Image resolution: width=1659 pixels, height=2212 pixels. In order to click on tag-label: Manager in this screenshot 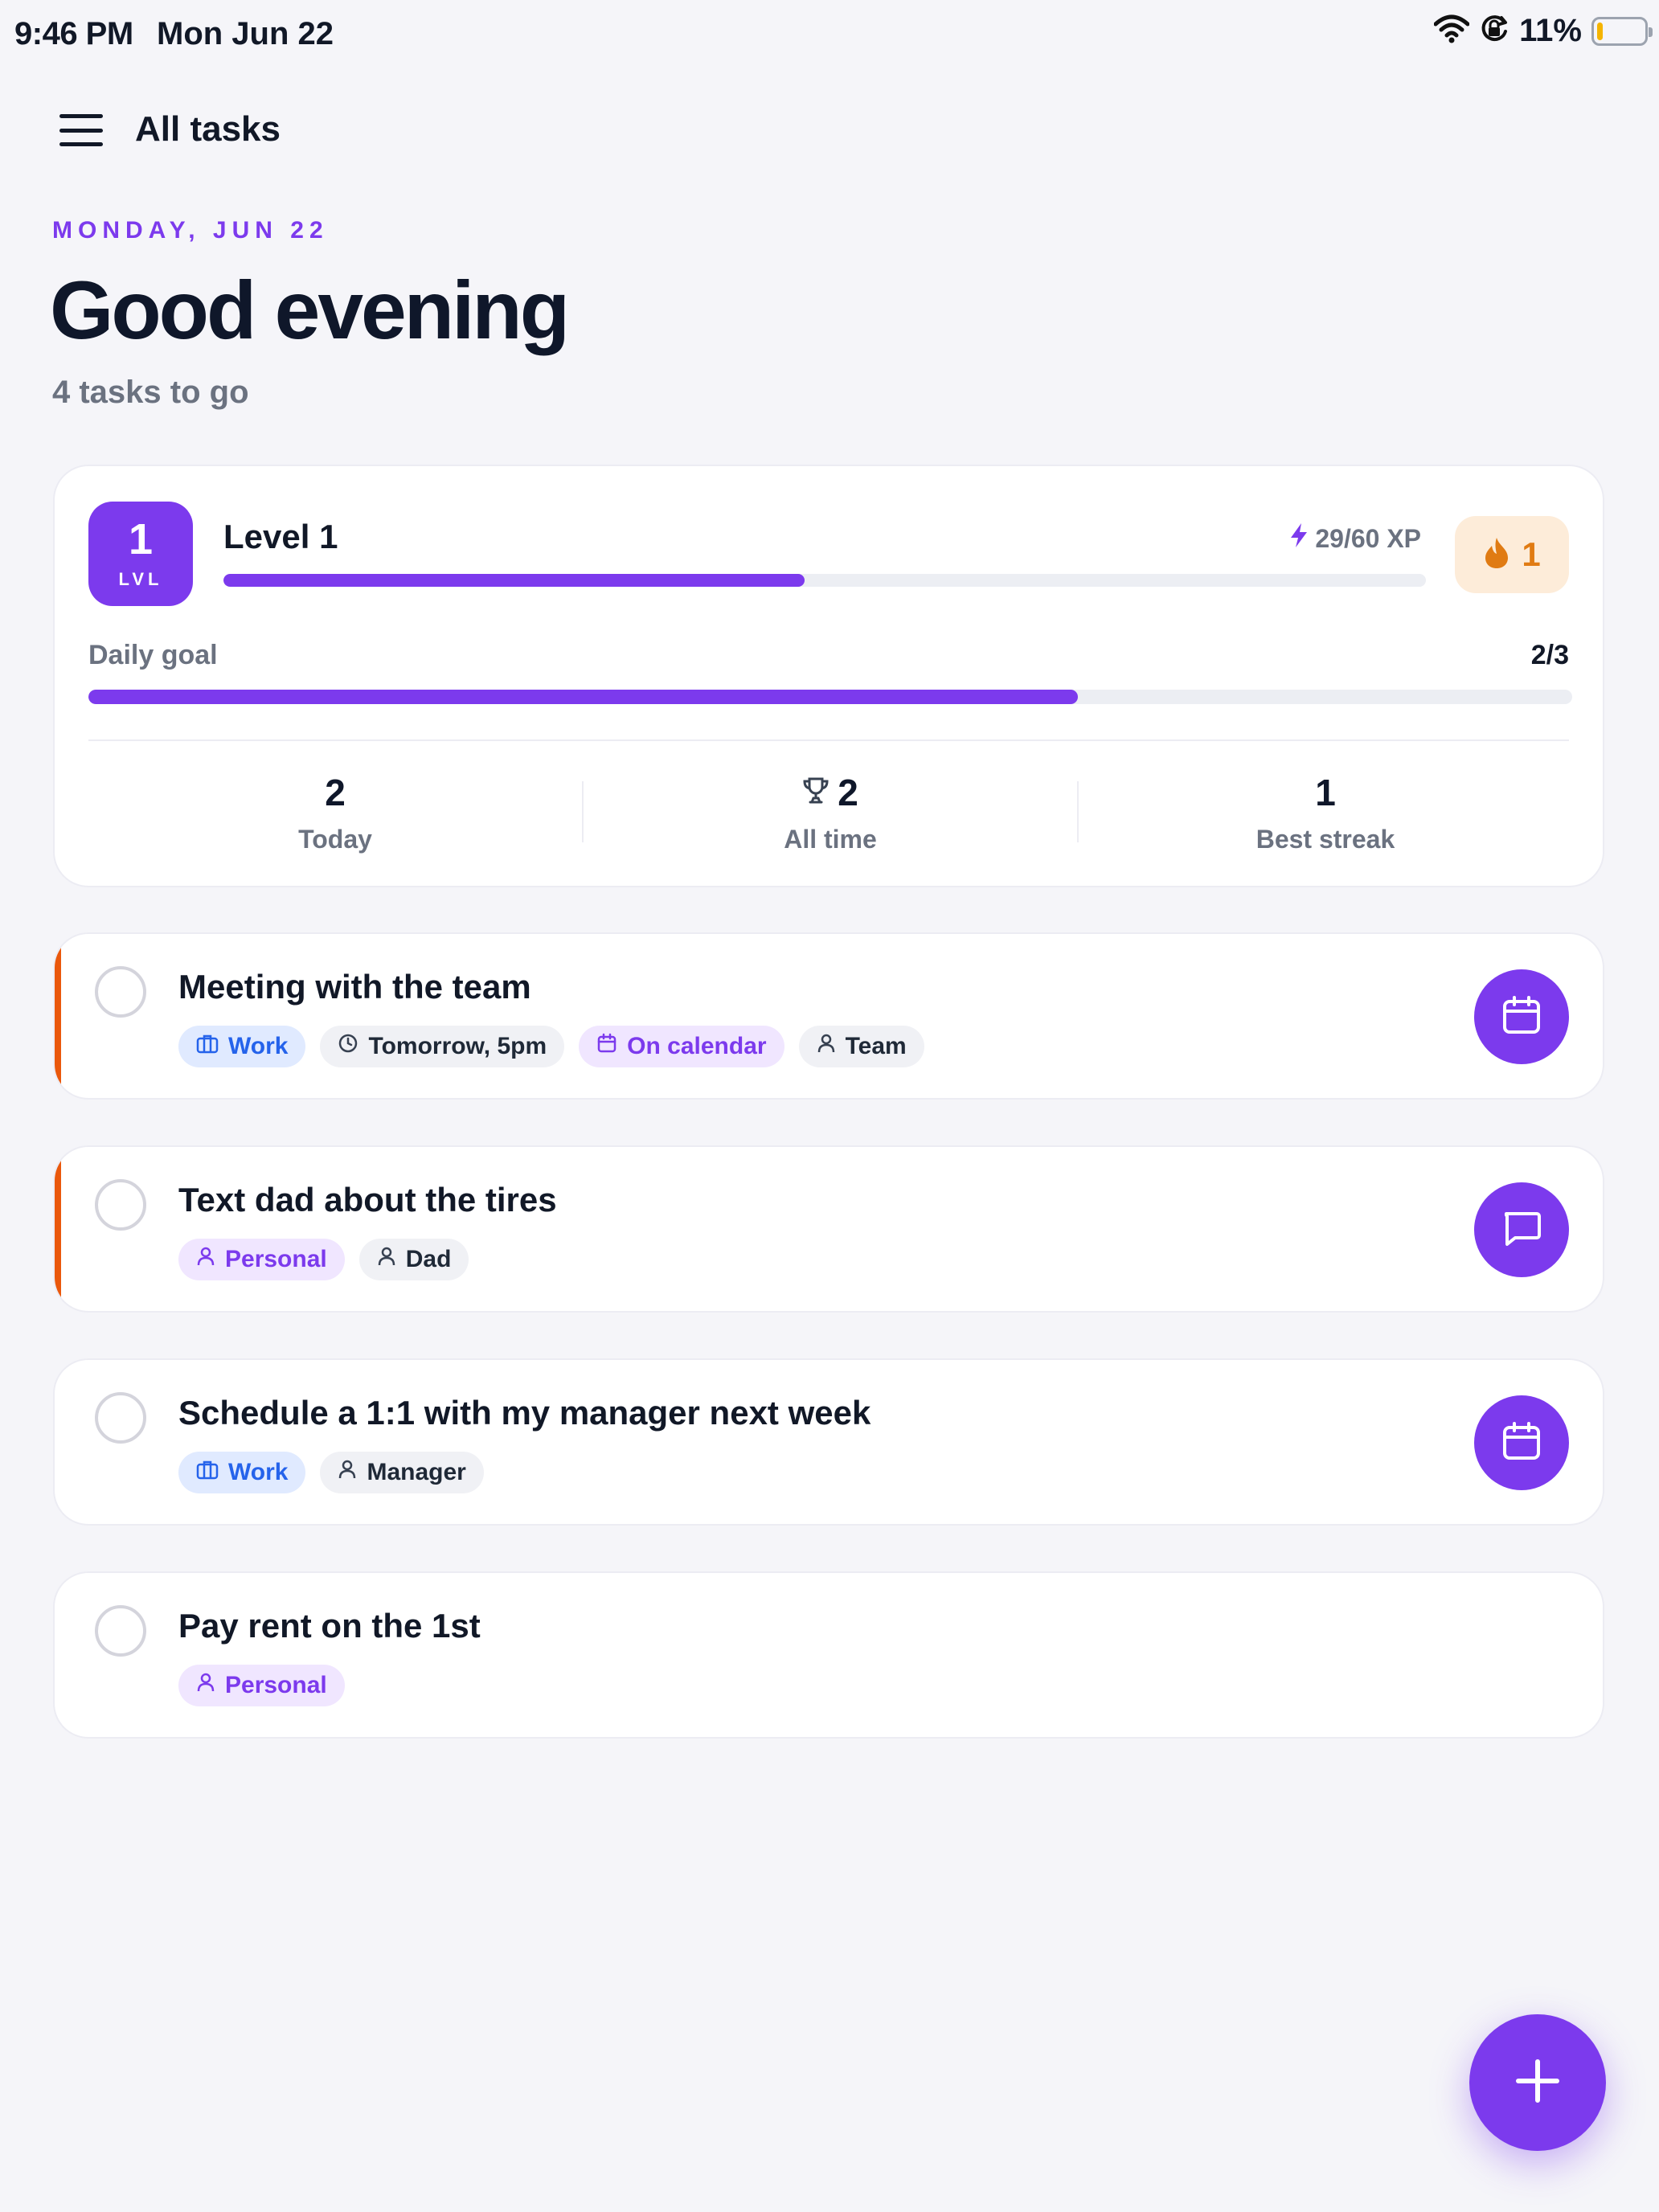, I will do `click(416, 1472)`.